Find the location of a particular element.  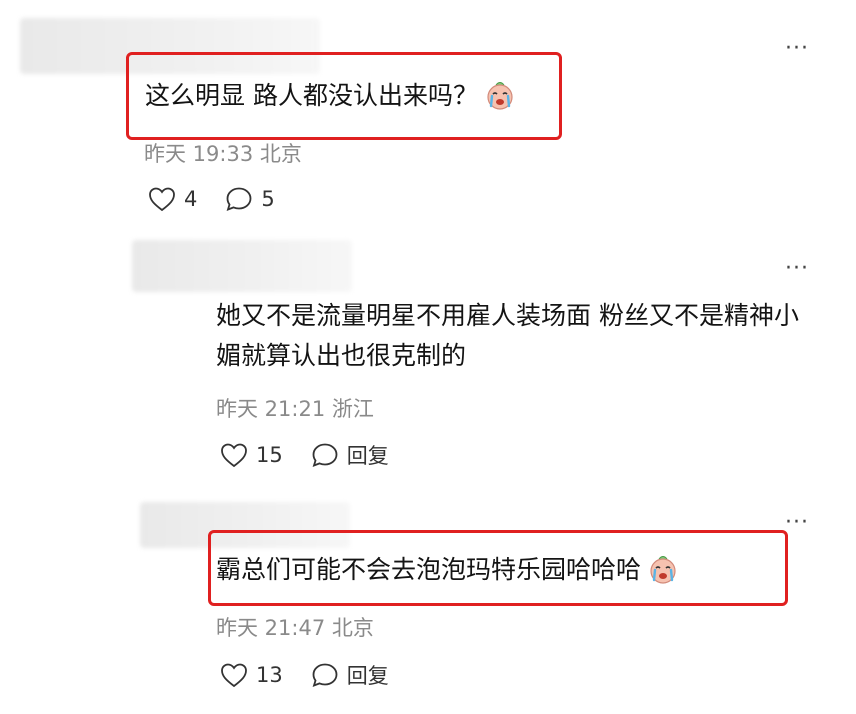

like-count: 13 is located at coordinates (269, 675).